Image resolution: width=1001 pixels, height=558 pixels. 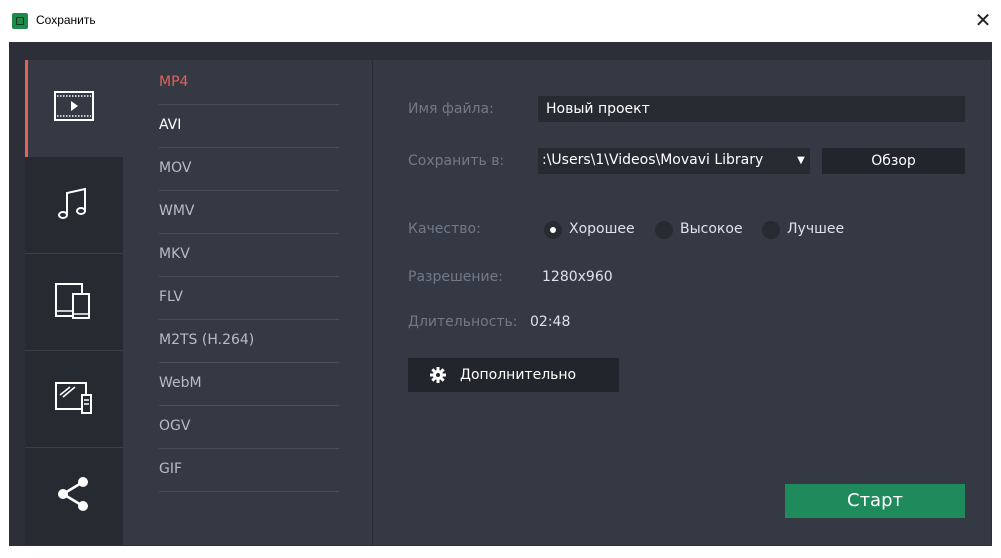 I want to click on quality-radio-best, so click(x=771, y=230).